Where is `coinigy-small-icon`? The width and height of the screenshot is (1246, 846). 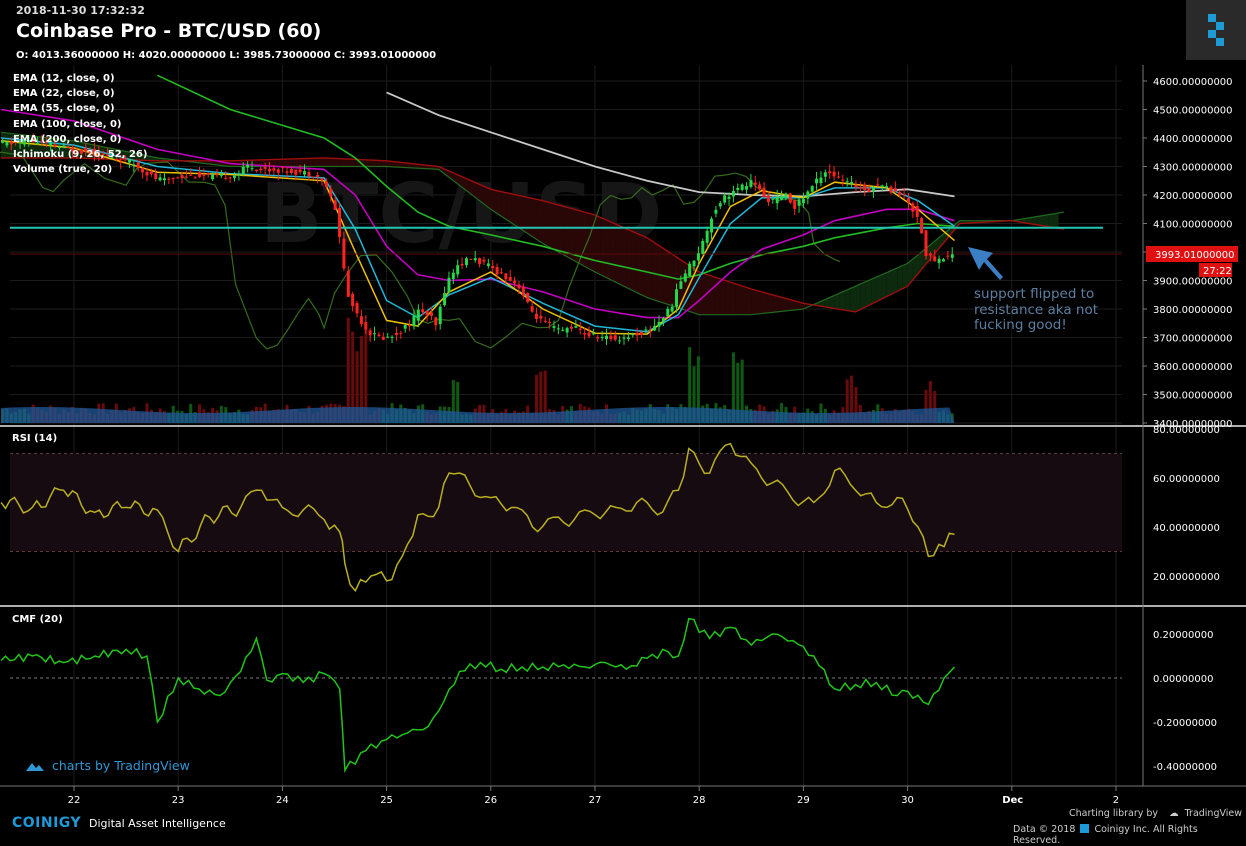
coinigy-small-icon is located at coordinates (1084, 828).